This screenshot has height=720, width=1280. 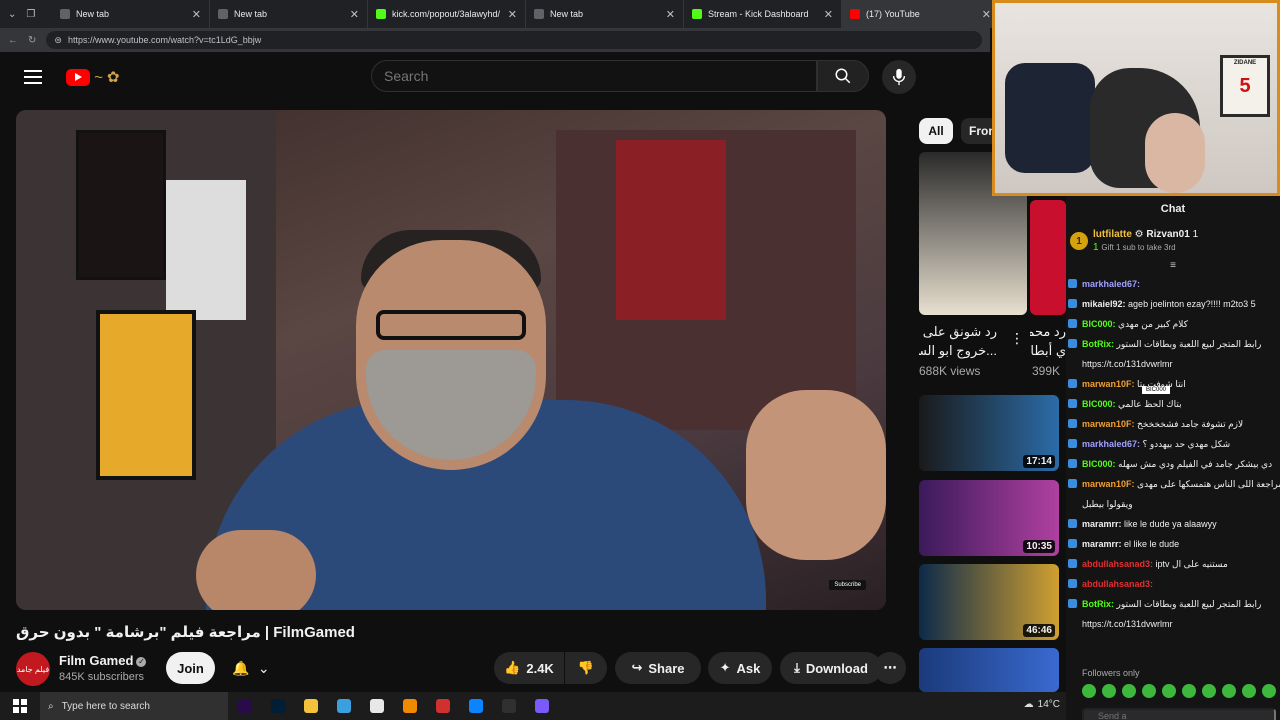 I want to click on voice-search-button, so click(x=899, y=77).